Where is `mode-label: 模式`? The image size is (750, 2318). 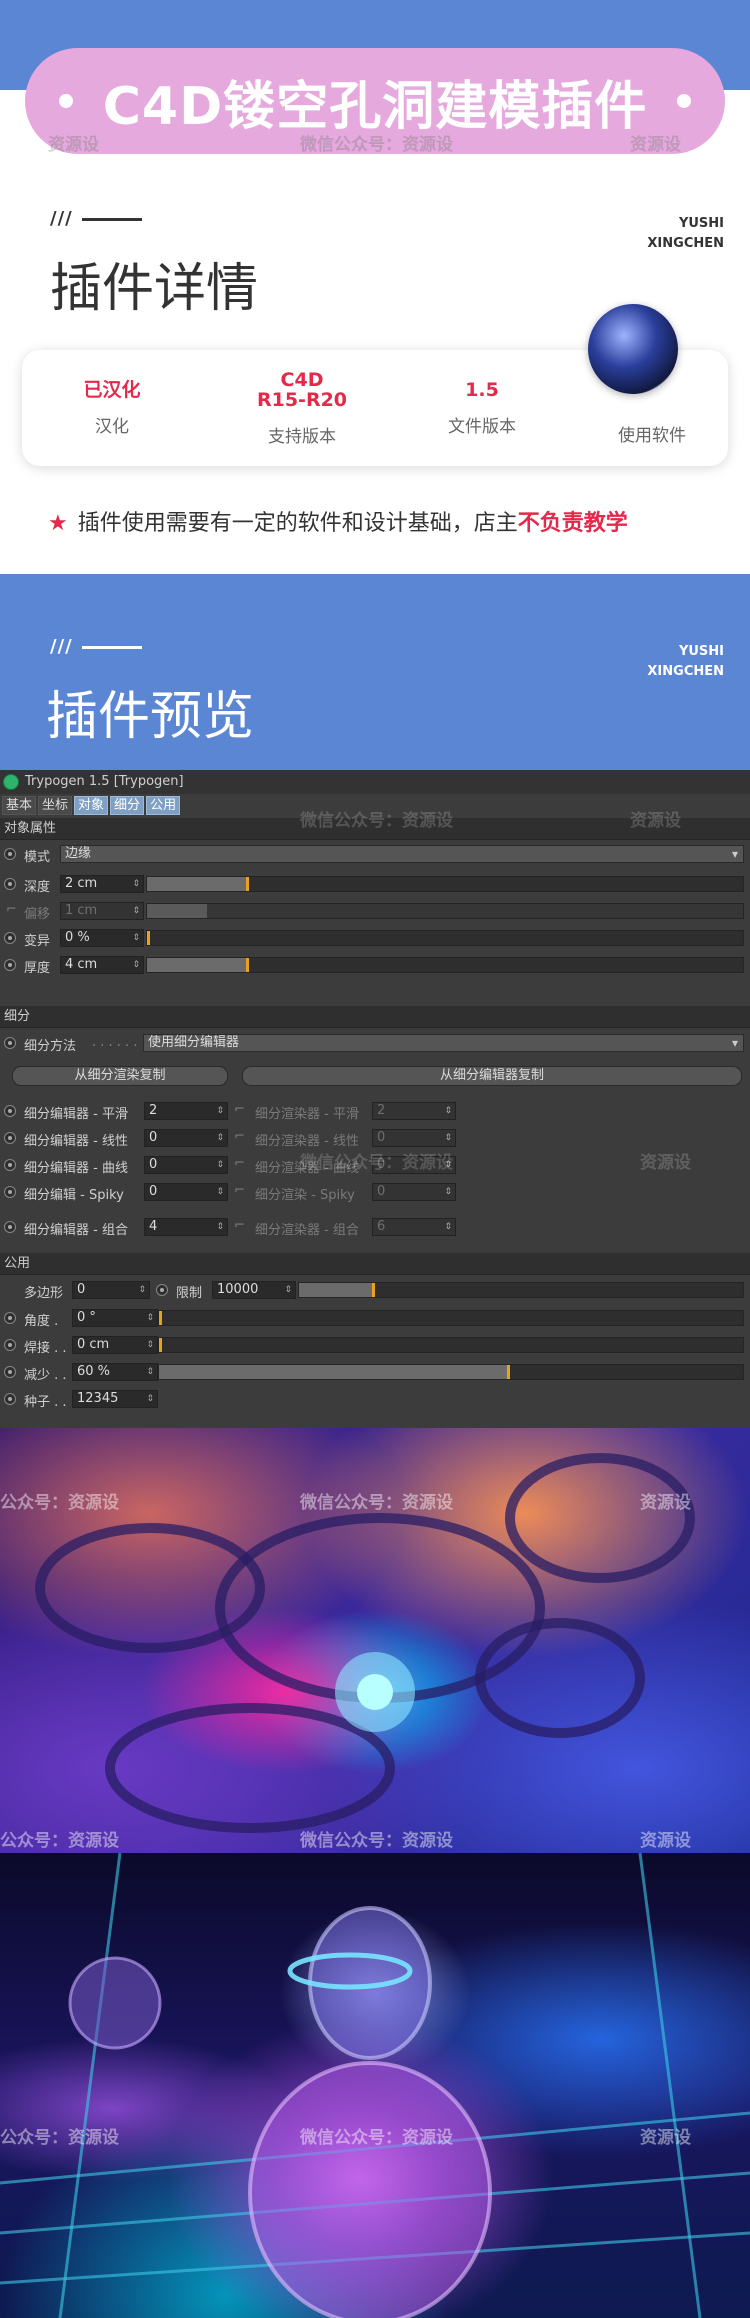
mode-label: 模式 is located at coordinates (37, 857).